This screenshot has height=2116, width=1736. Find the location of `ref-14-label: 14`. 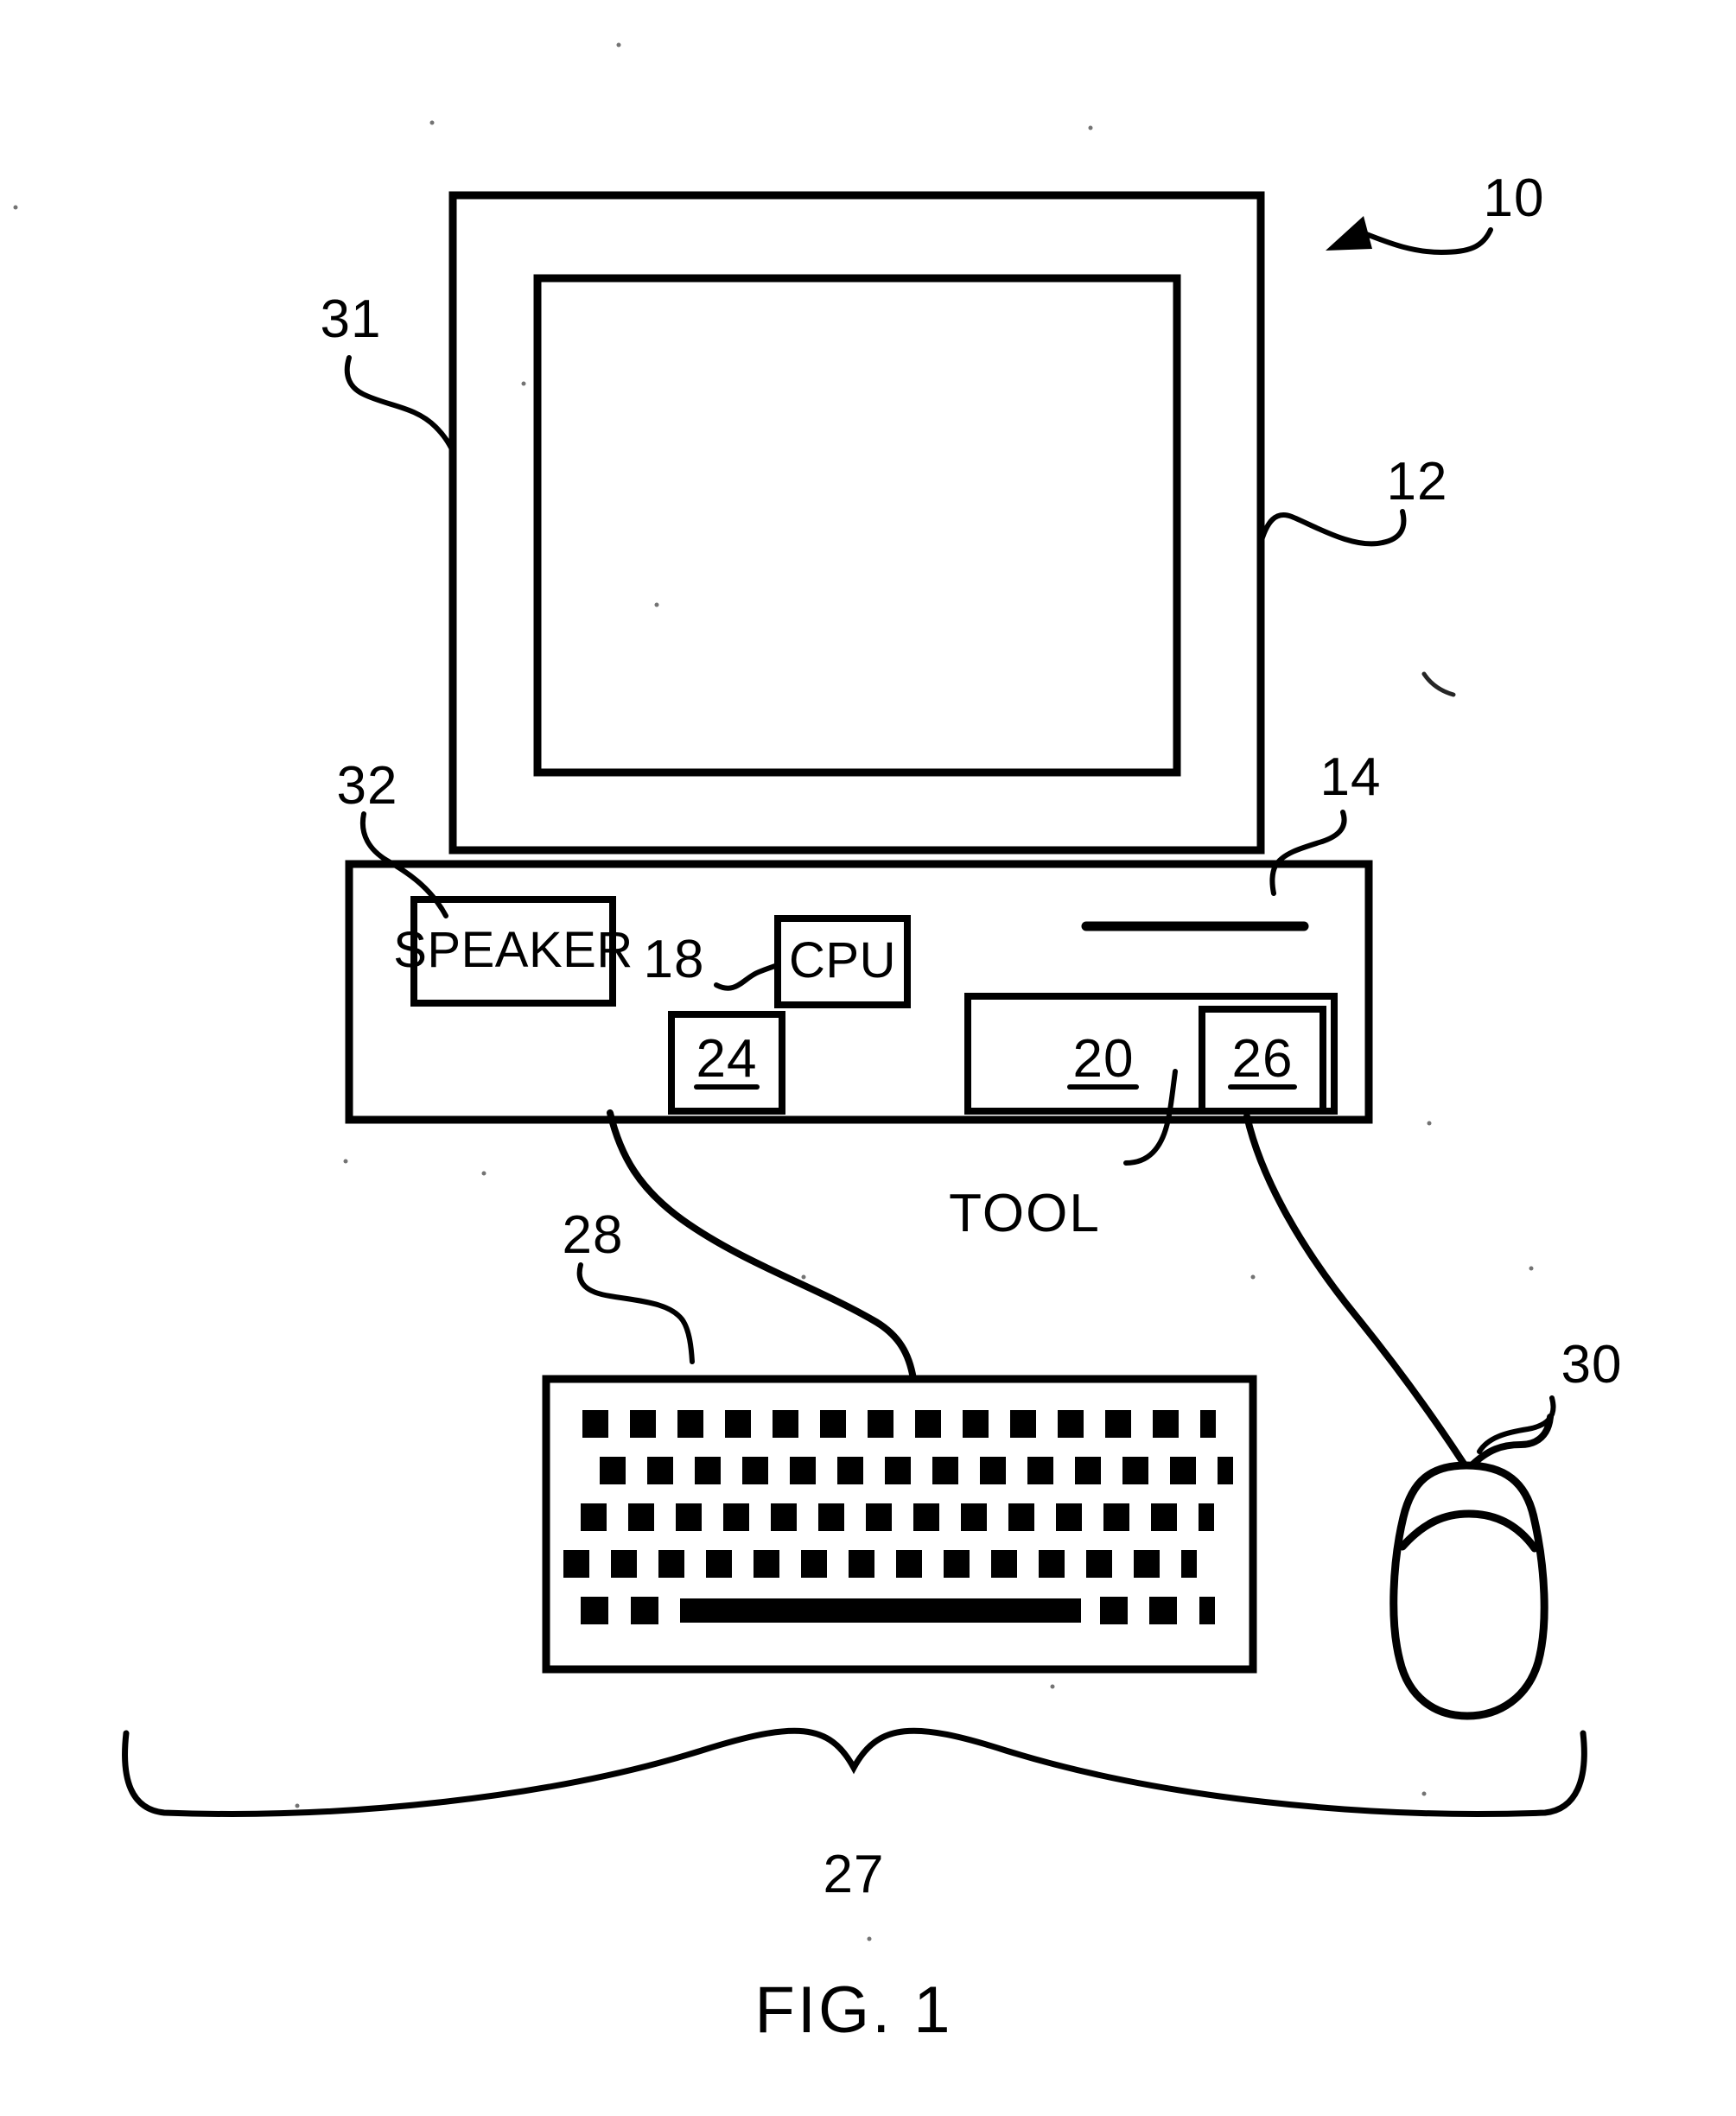

ref-14-label: 14 is located at coordinates (1351, 777).